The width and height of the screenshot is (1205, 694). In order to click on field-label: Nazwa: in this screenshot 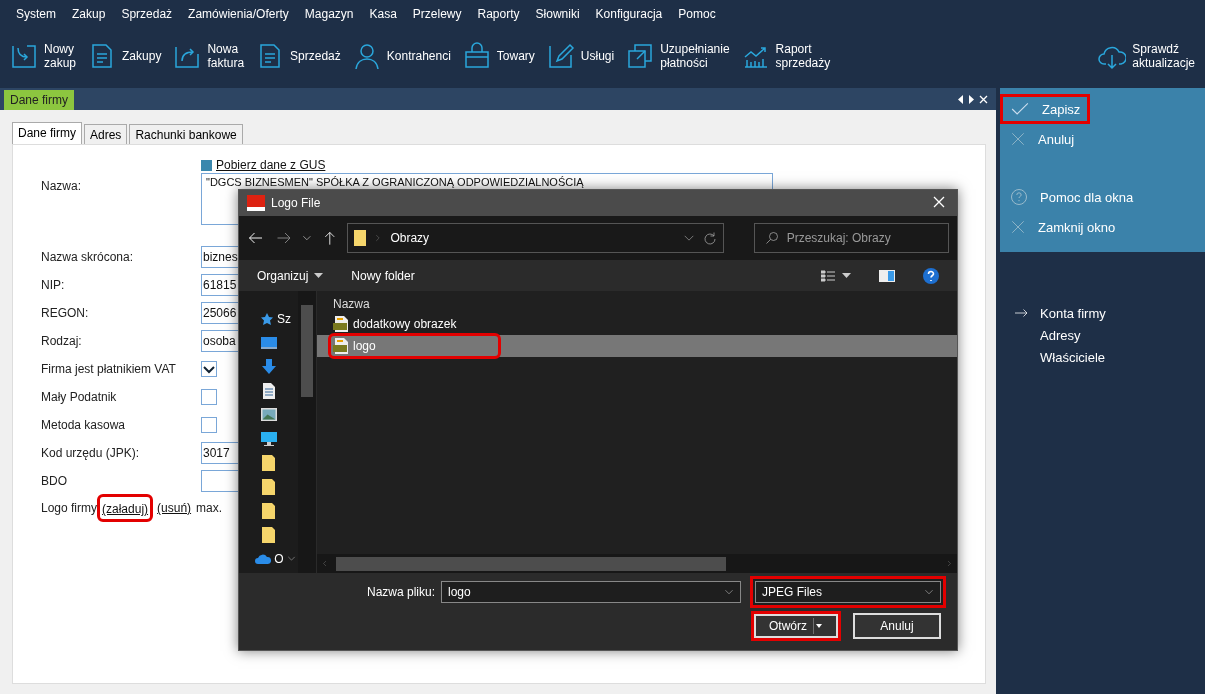, I will do `click(61, 185)`.